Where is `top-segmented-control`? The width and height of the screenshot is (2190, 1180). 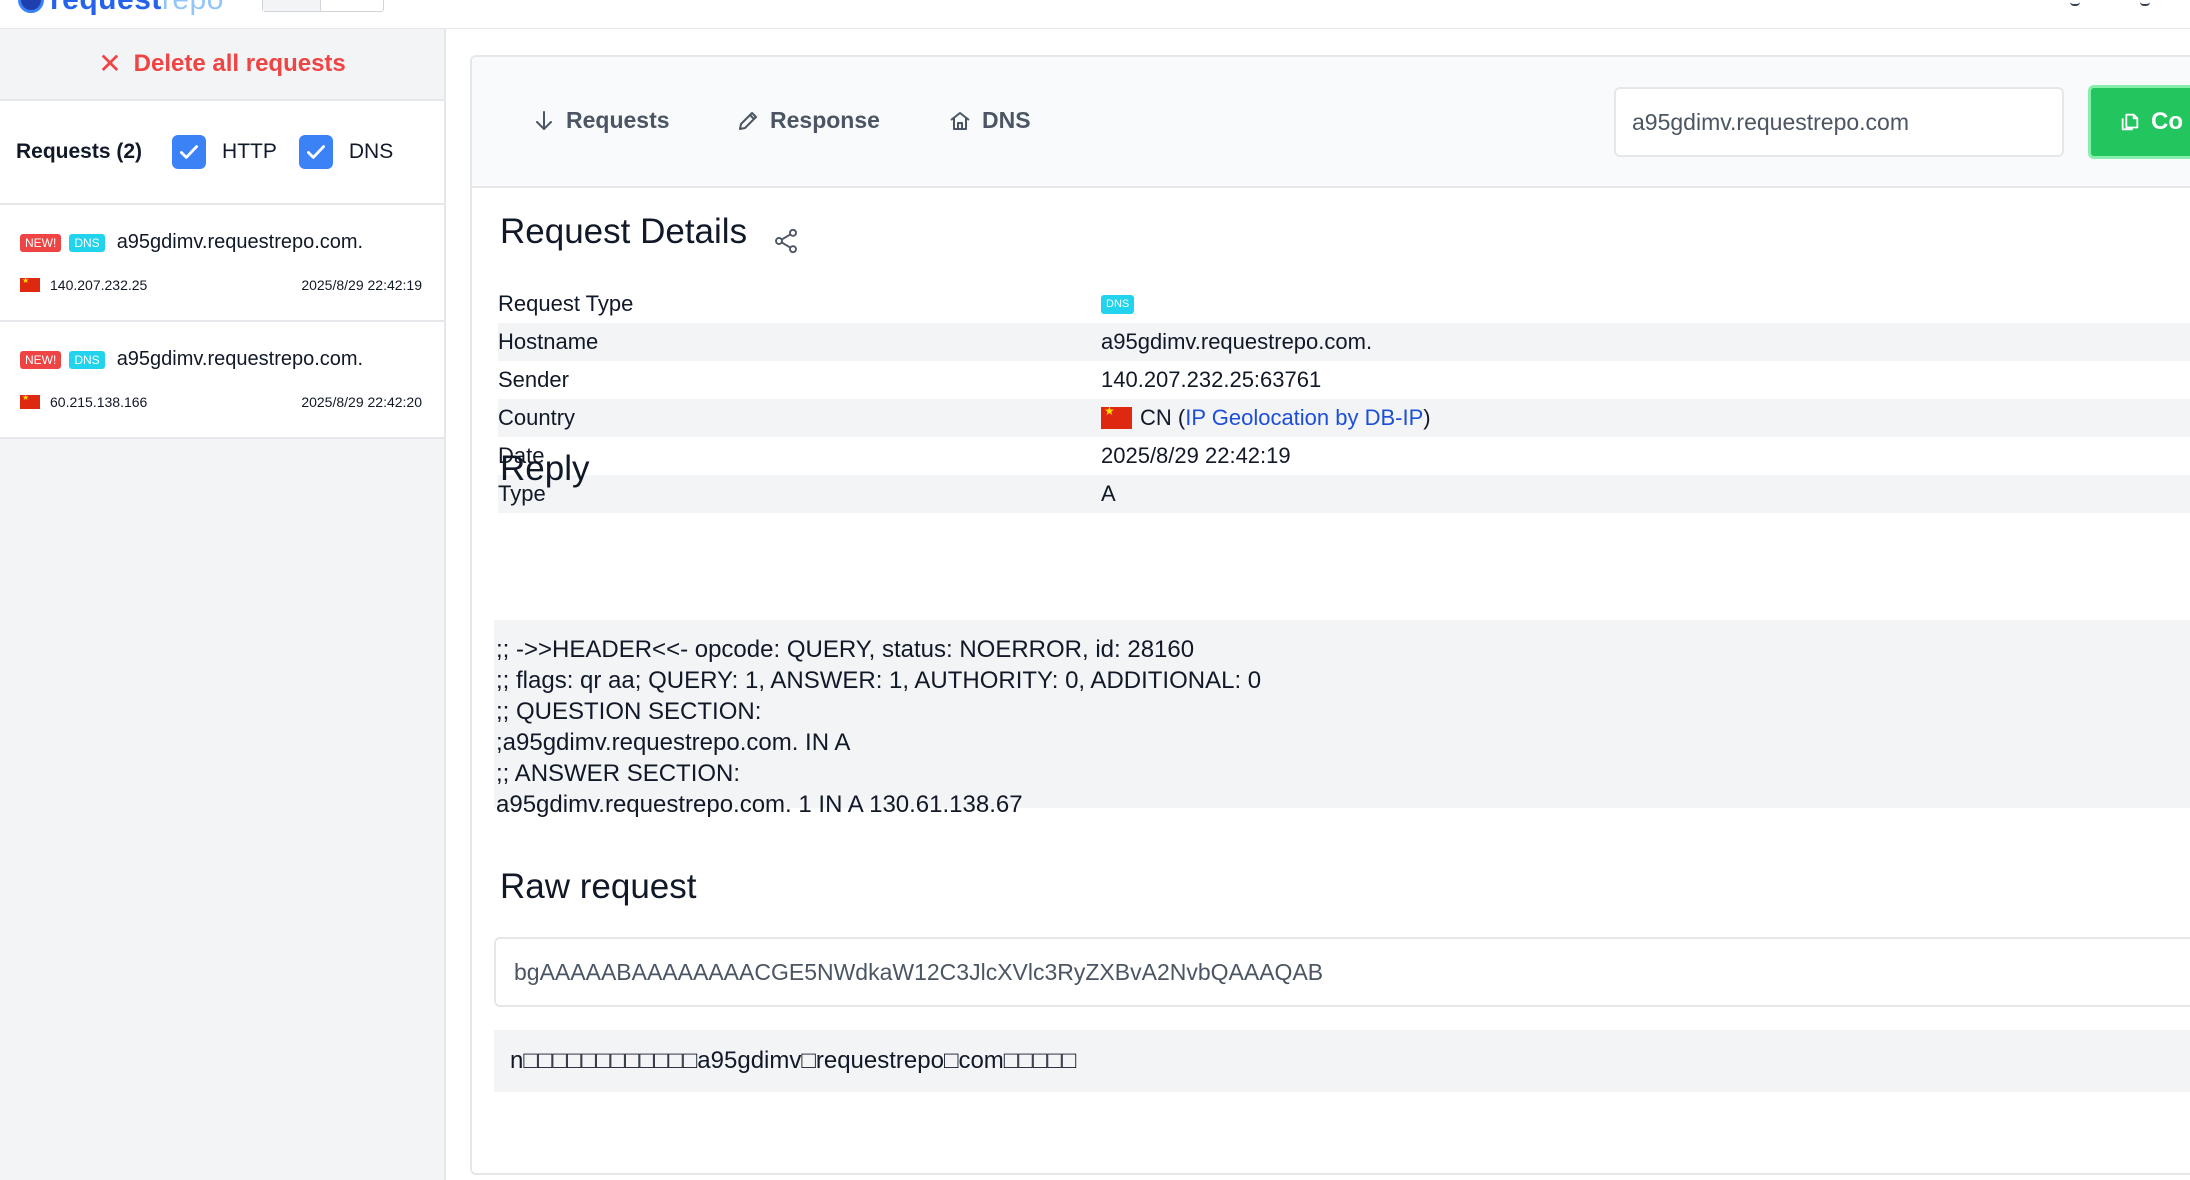
top-segmented-control is located at coordinates (323, 6).